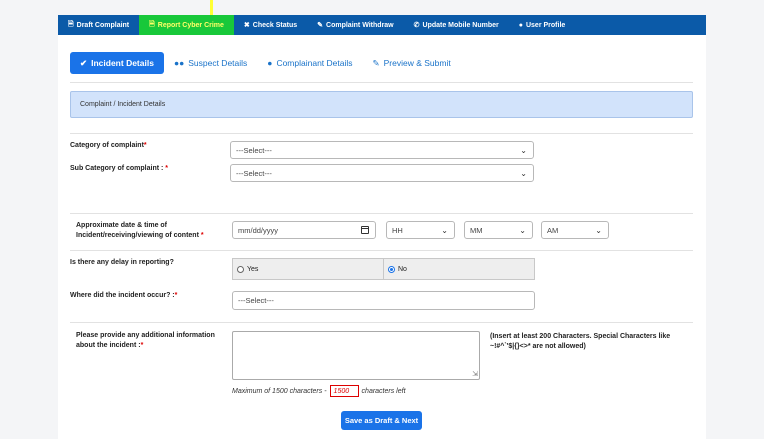 The width and height of the screenshot is (764, 439). What do you see at coordinates (382, 150) in the screenshot?
I see `category-select: ---Select--- ⌄` at bounding box center [382, 150].